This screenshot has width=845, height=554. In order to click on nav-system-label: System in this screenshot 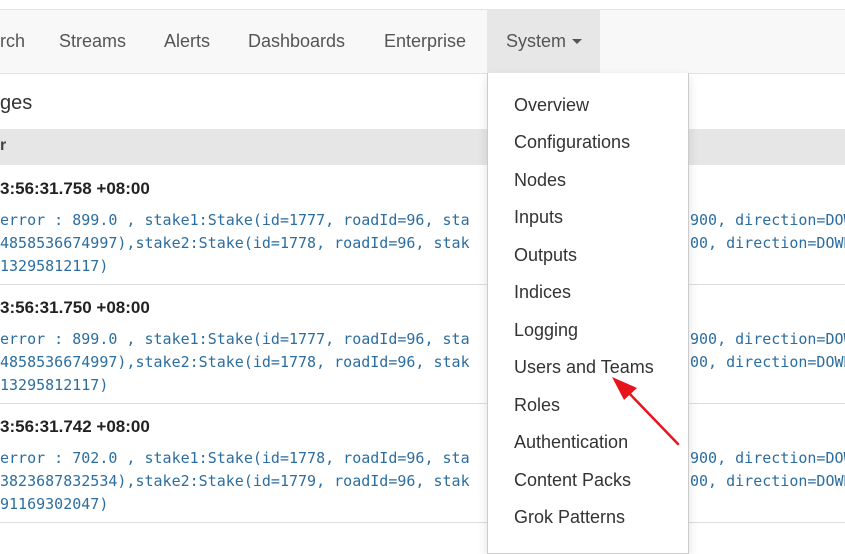, I will do `click(536, 41)`.